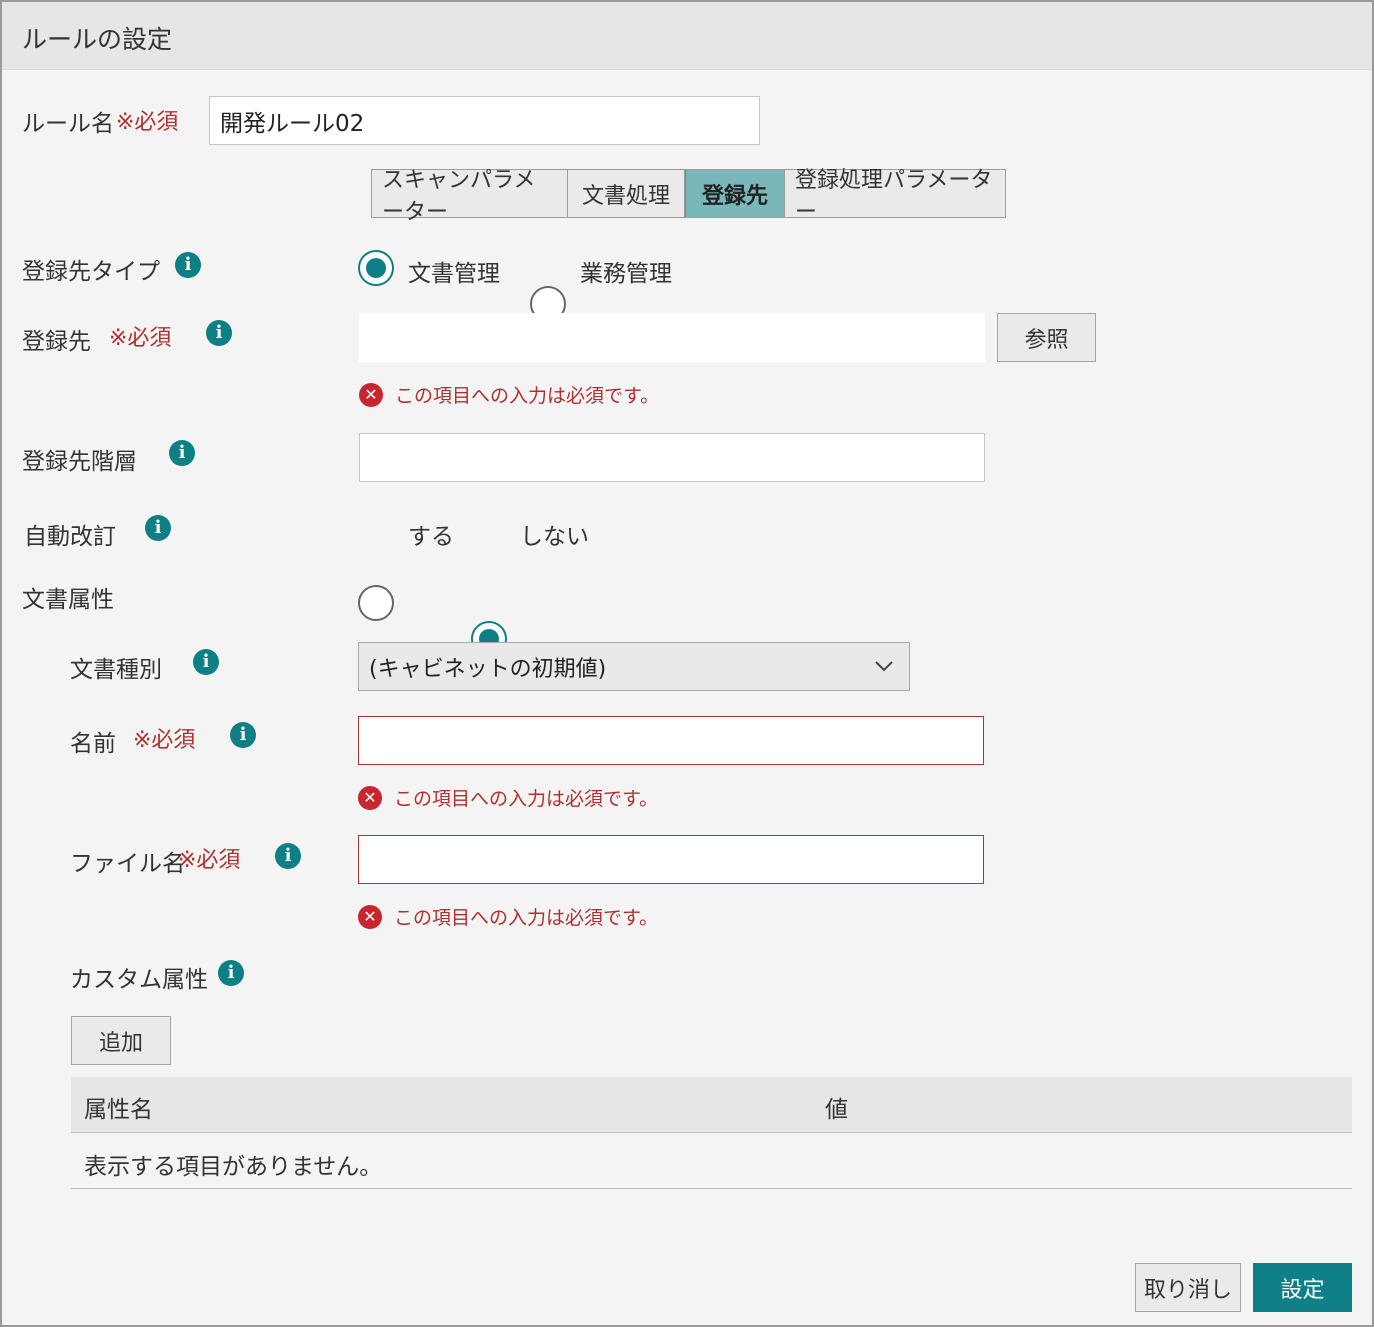  What do you see at coordinates (1302, 1287) in the screenshot?
I see `ok-button: 設定` at bounding box center [1302, 1287].